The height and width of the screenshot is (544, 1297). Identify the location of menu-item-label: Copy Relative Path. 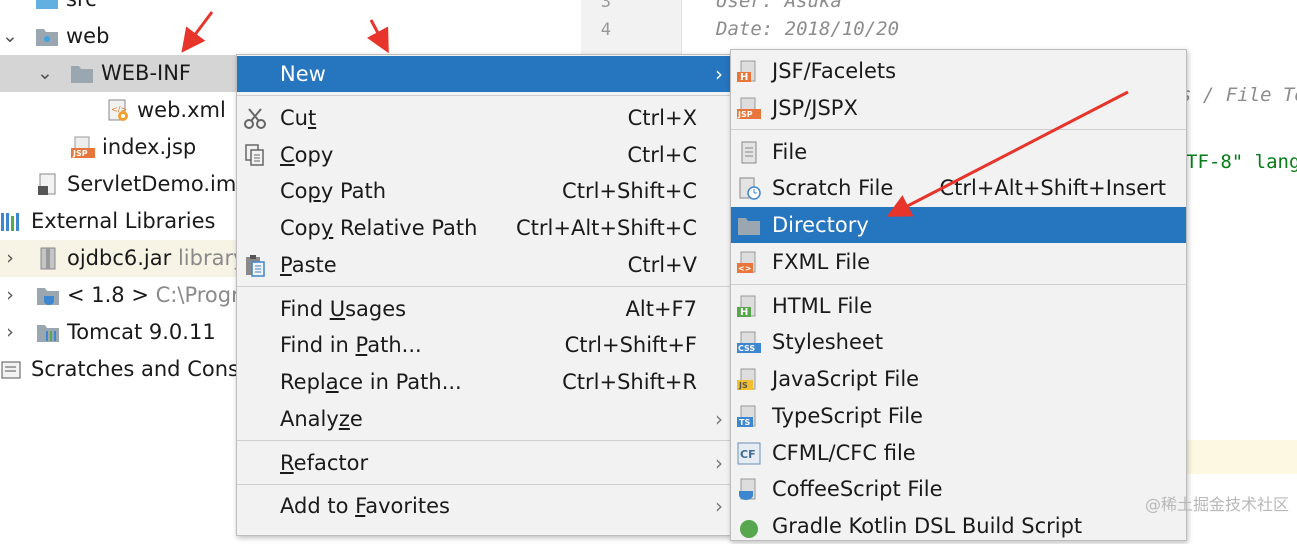
(379, 228).